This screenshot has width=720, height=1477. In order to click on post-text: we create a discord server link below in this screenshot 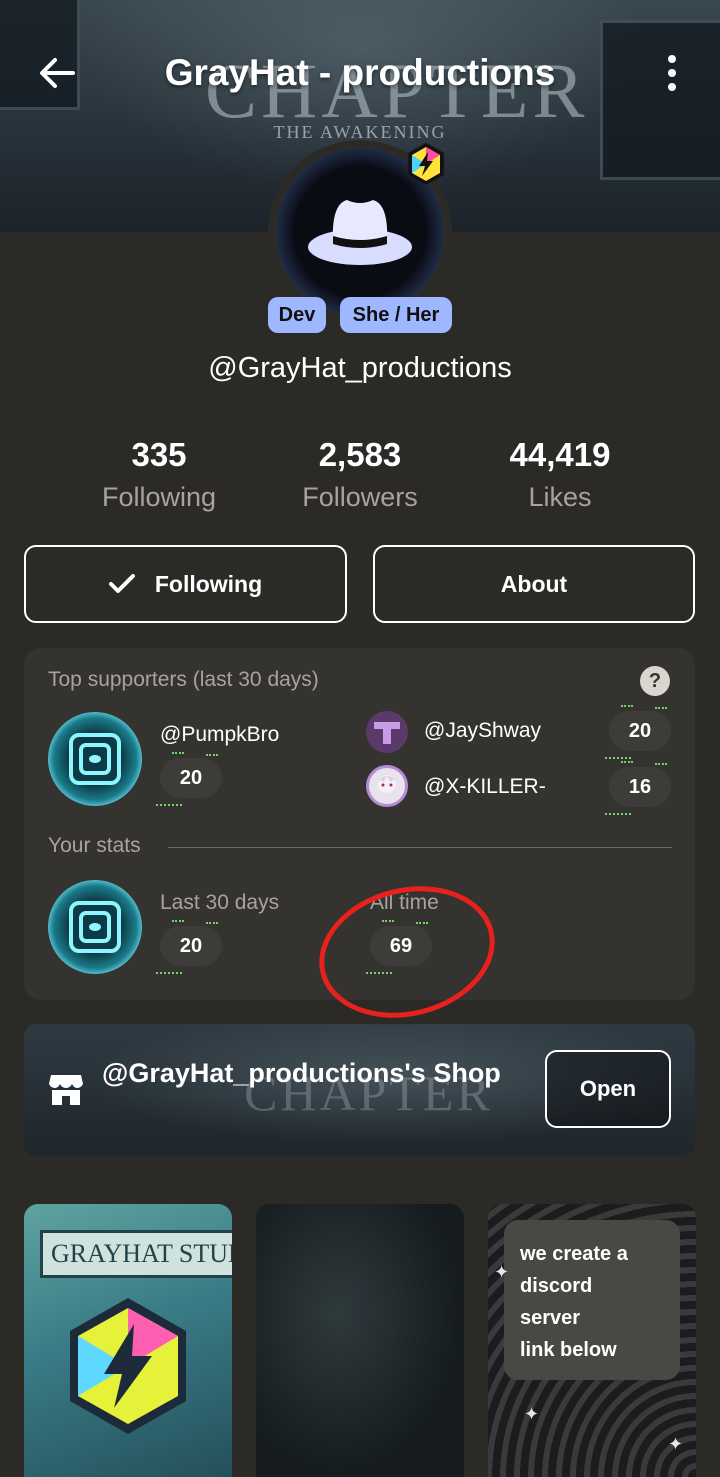, I will do `click(574, 1302)`.